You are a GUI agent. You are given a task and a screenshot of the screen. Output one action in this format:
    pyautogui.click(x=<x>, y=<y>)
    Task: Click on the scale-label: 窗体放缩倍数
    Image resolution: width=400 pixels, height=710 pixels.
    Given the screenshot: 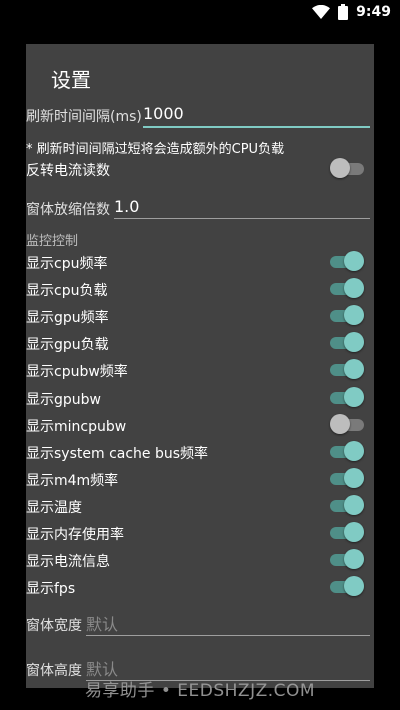 What is the action you would take?
    pyautogui.click(x=68, y=210)
    